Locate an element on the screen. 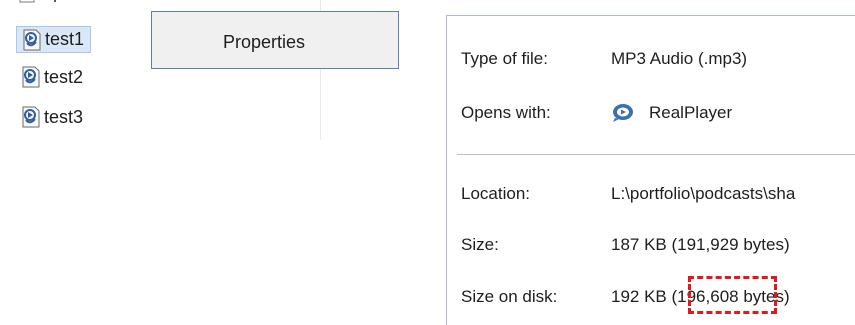  file-item-label: test2 is located at coordinates (64, 76).